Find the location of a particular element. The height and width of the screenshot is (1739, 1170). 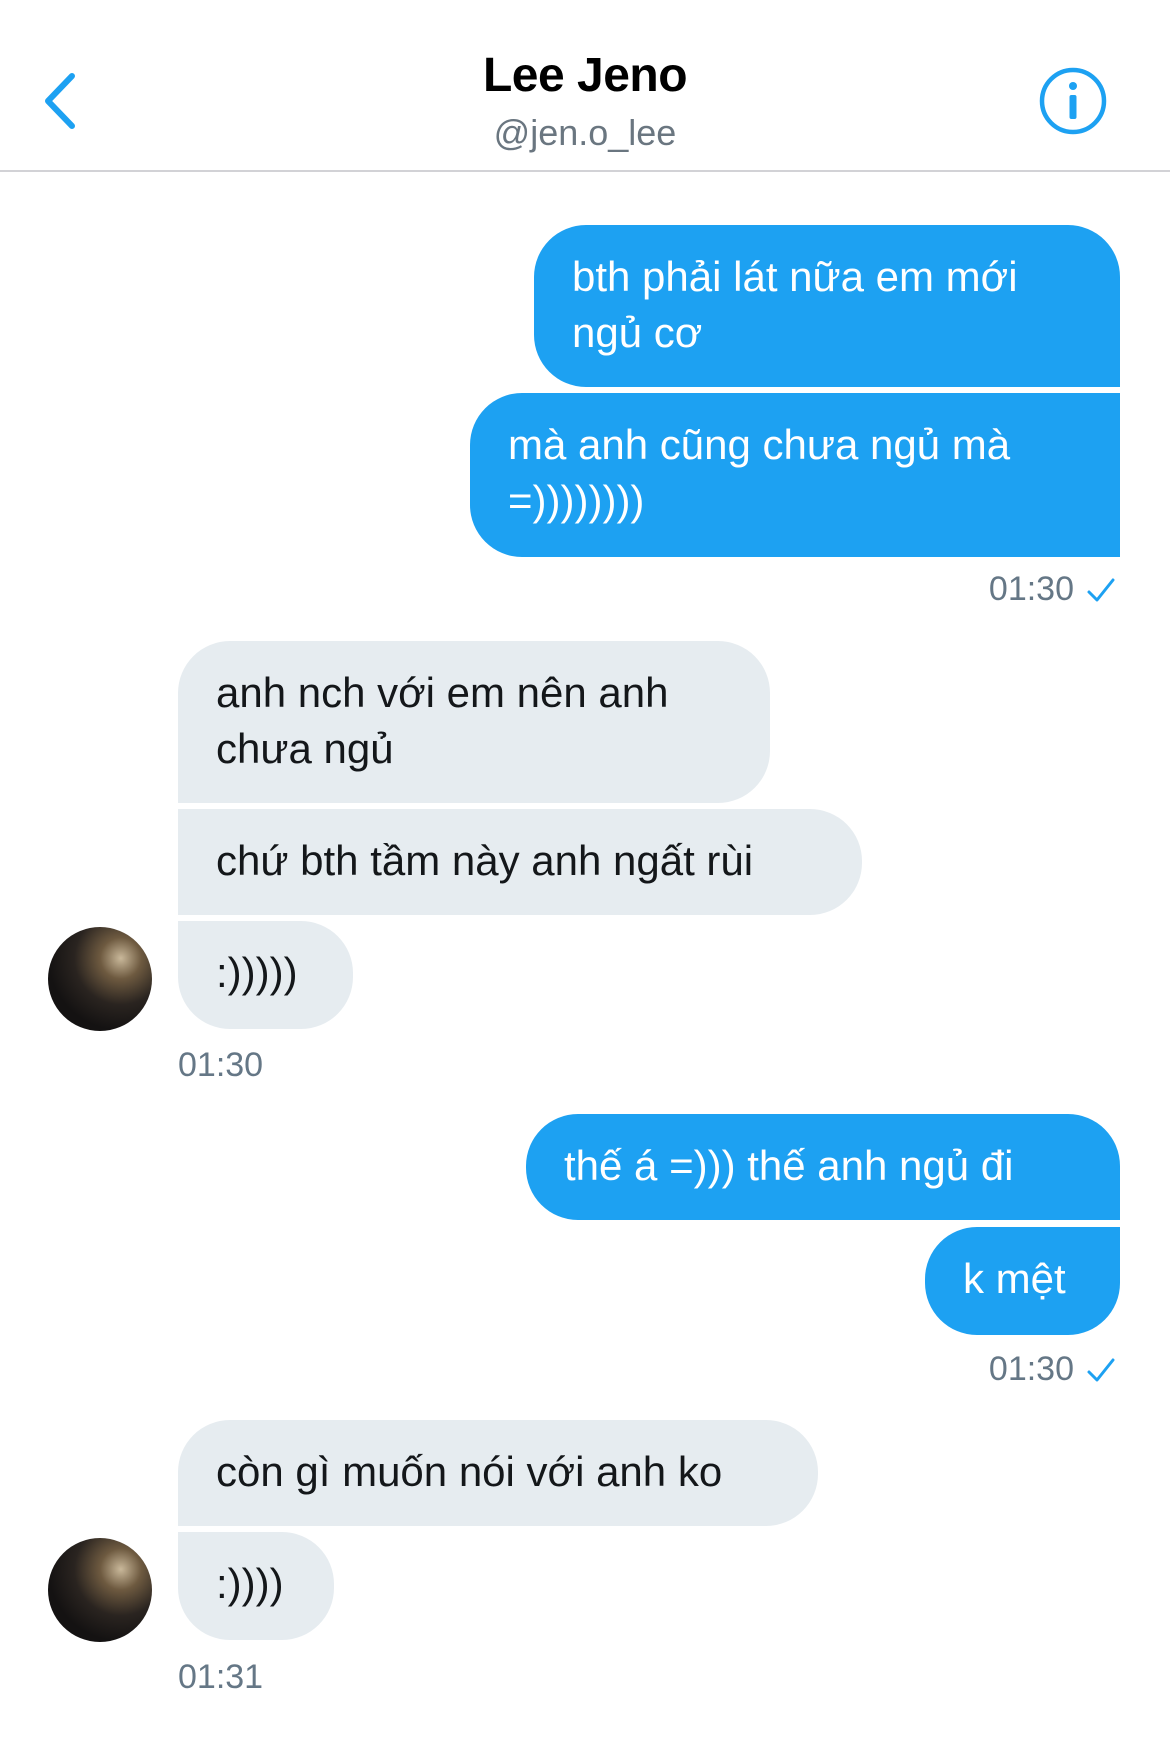

info-circle-icon is located at coordinates (1073, 101).